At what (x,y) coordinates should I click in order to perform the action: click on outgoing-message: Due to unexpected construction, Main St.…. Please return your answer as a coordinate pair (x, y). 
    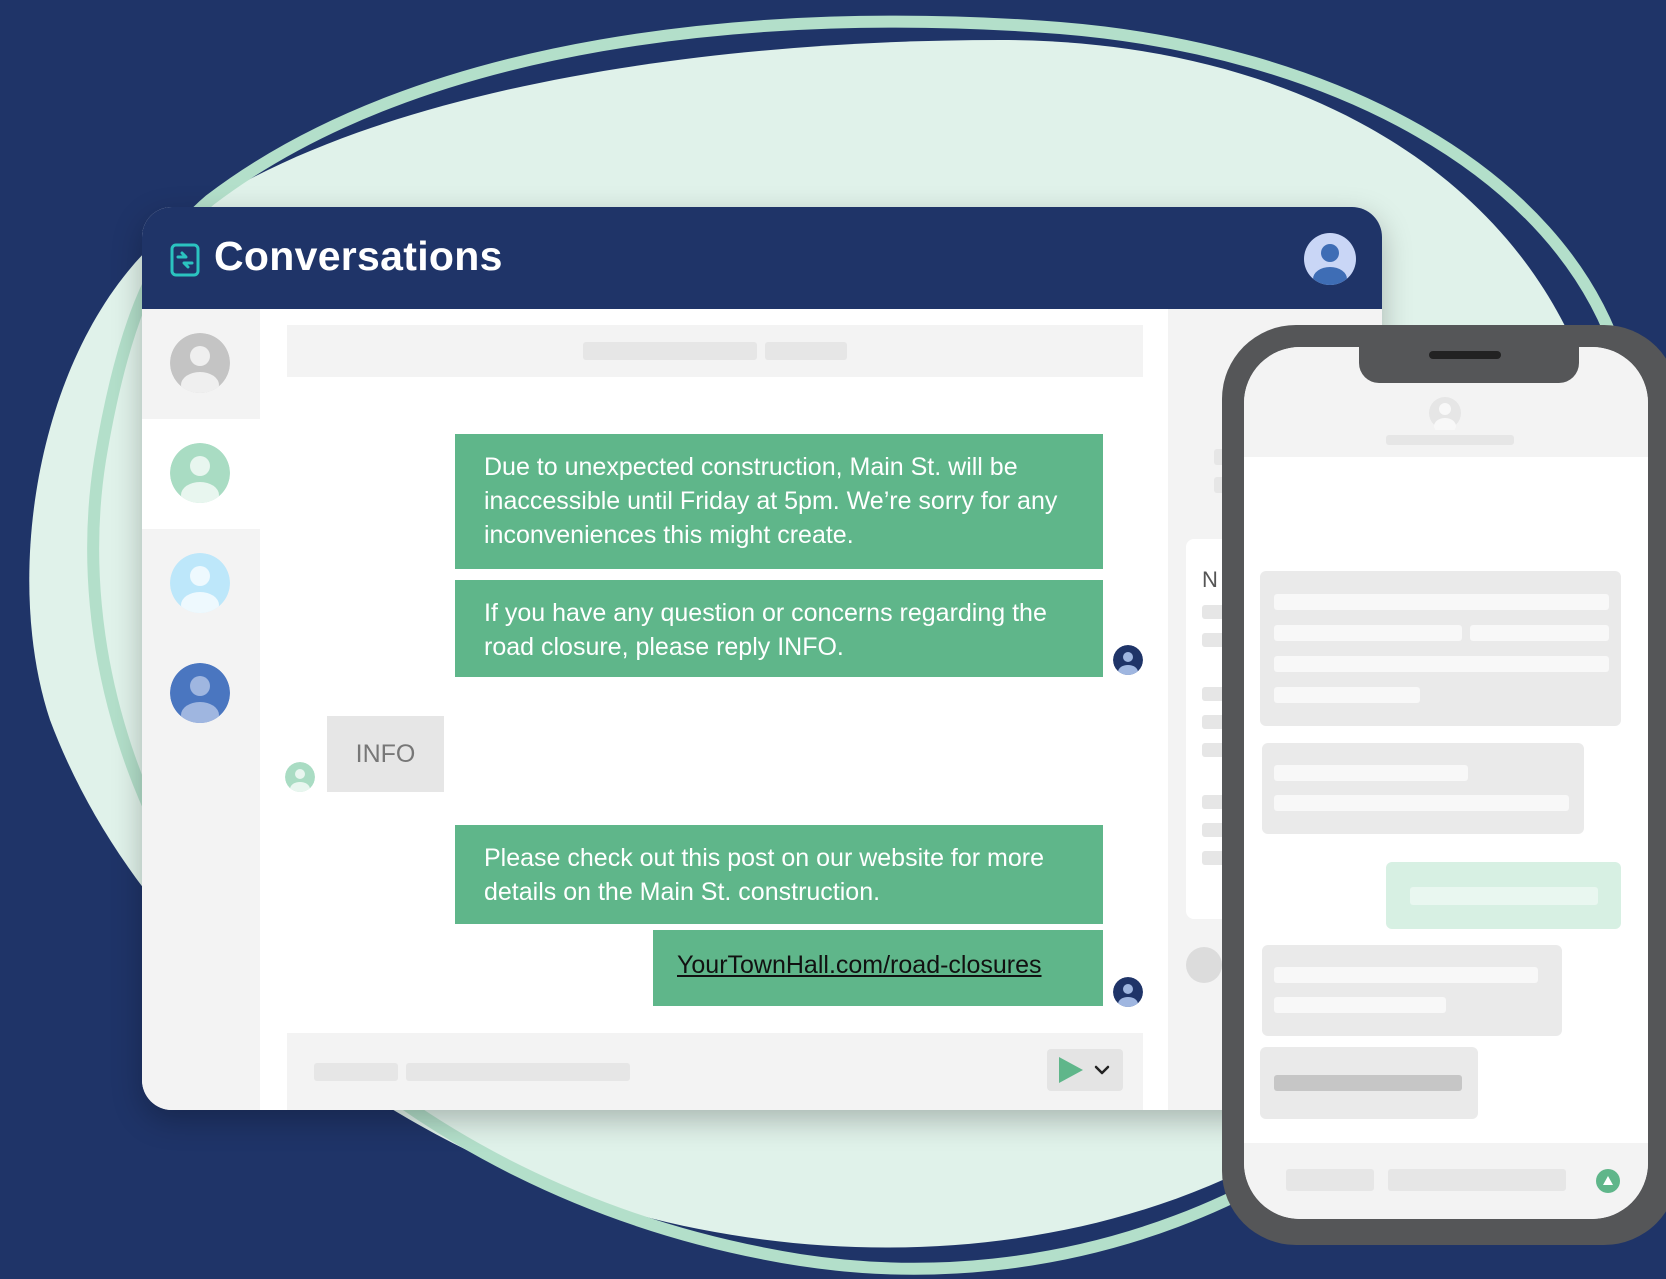
    Looking at the image, I should click on (779, 501).